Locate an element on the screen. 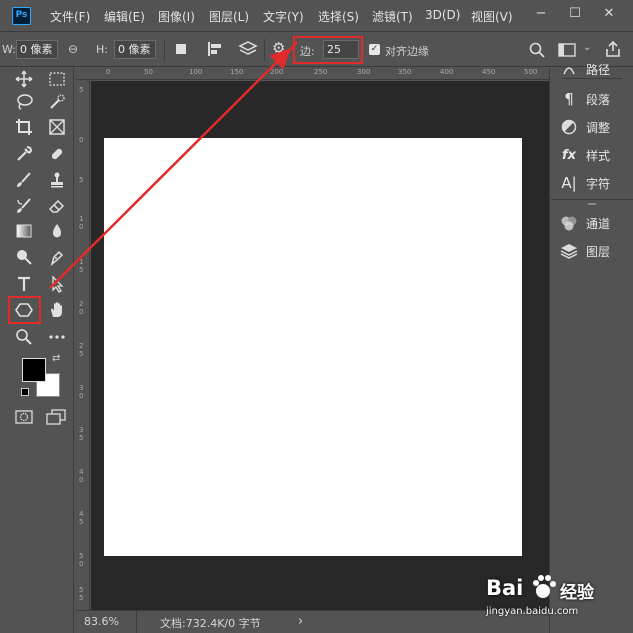  link-icon: ⊖ is located at coordinates (73, 49).